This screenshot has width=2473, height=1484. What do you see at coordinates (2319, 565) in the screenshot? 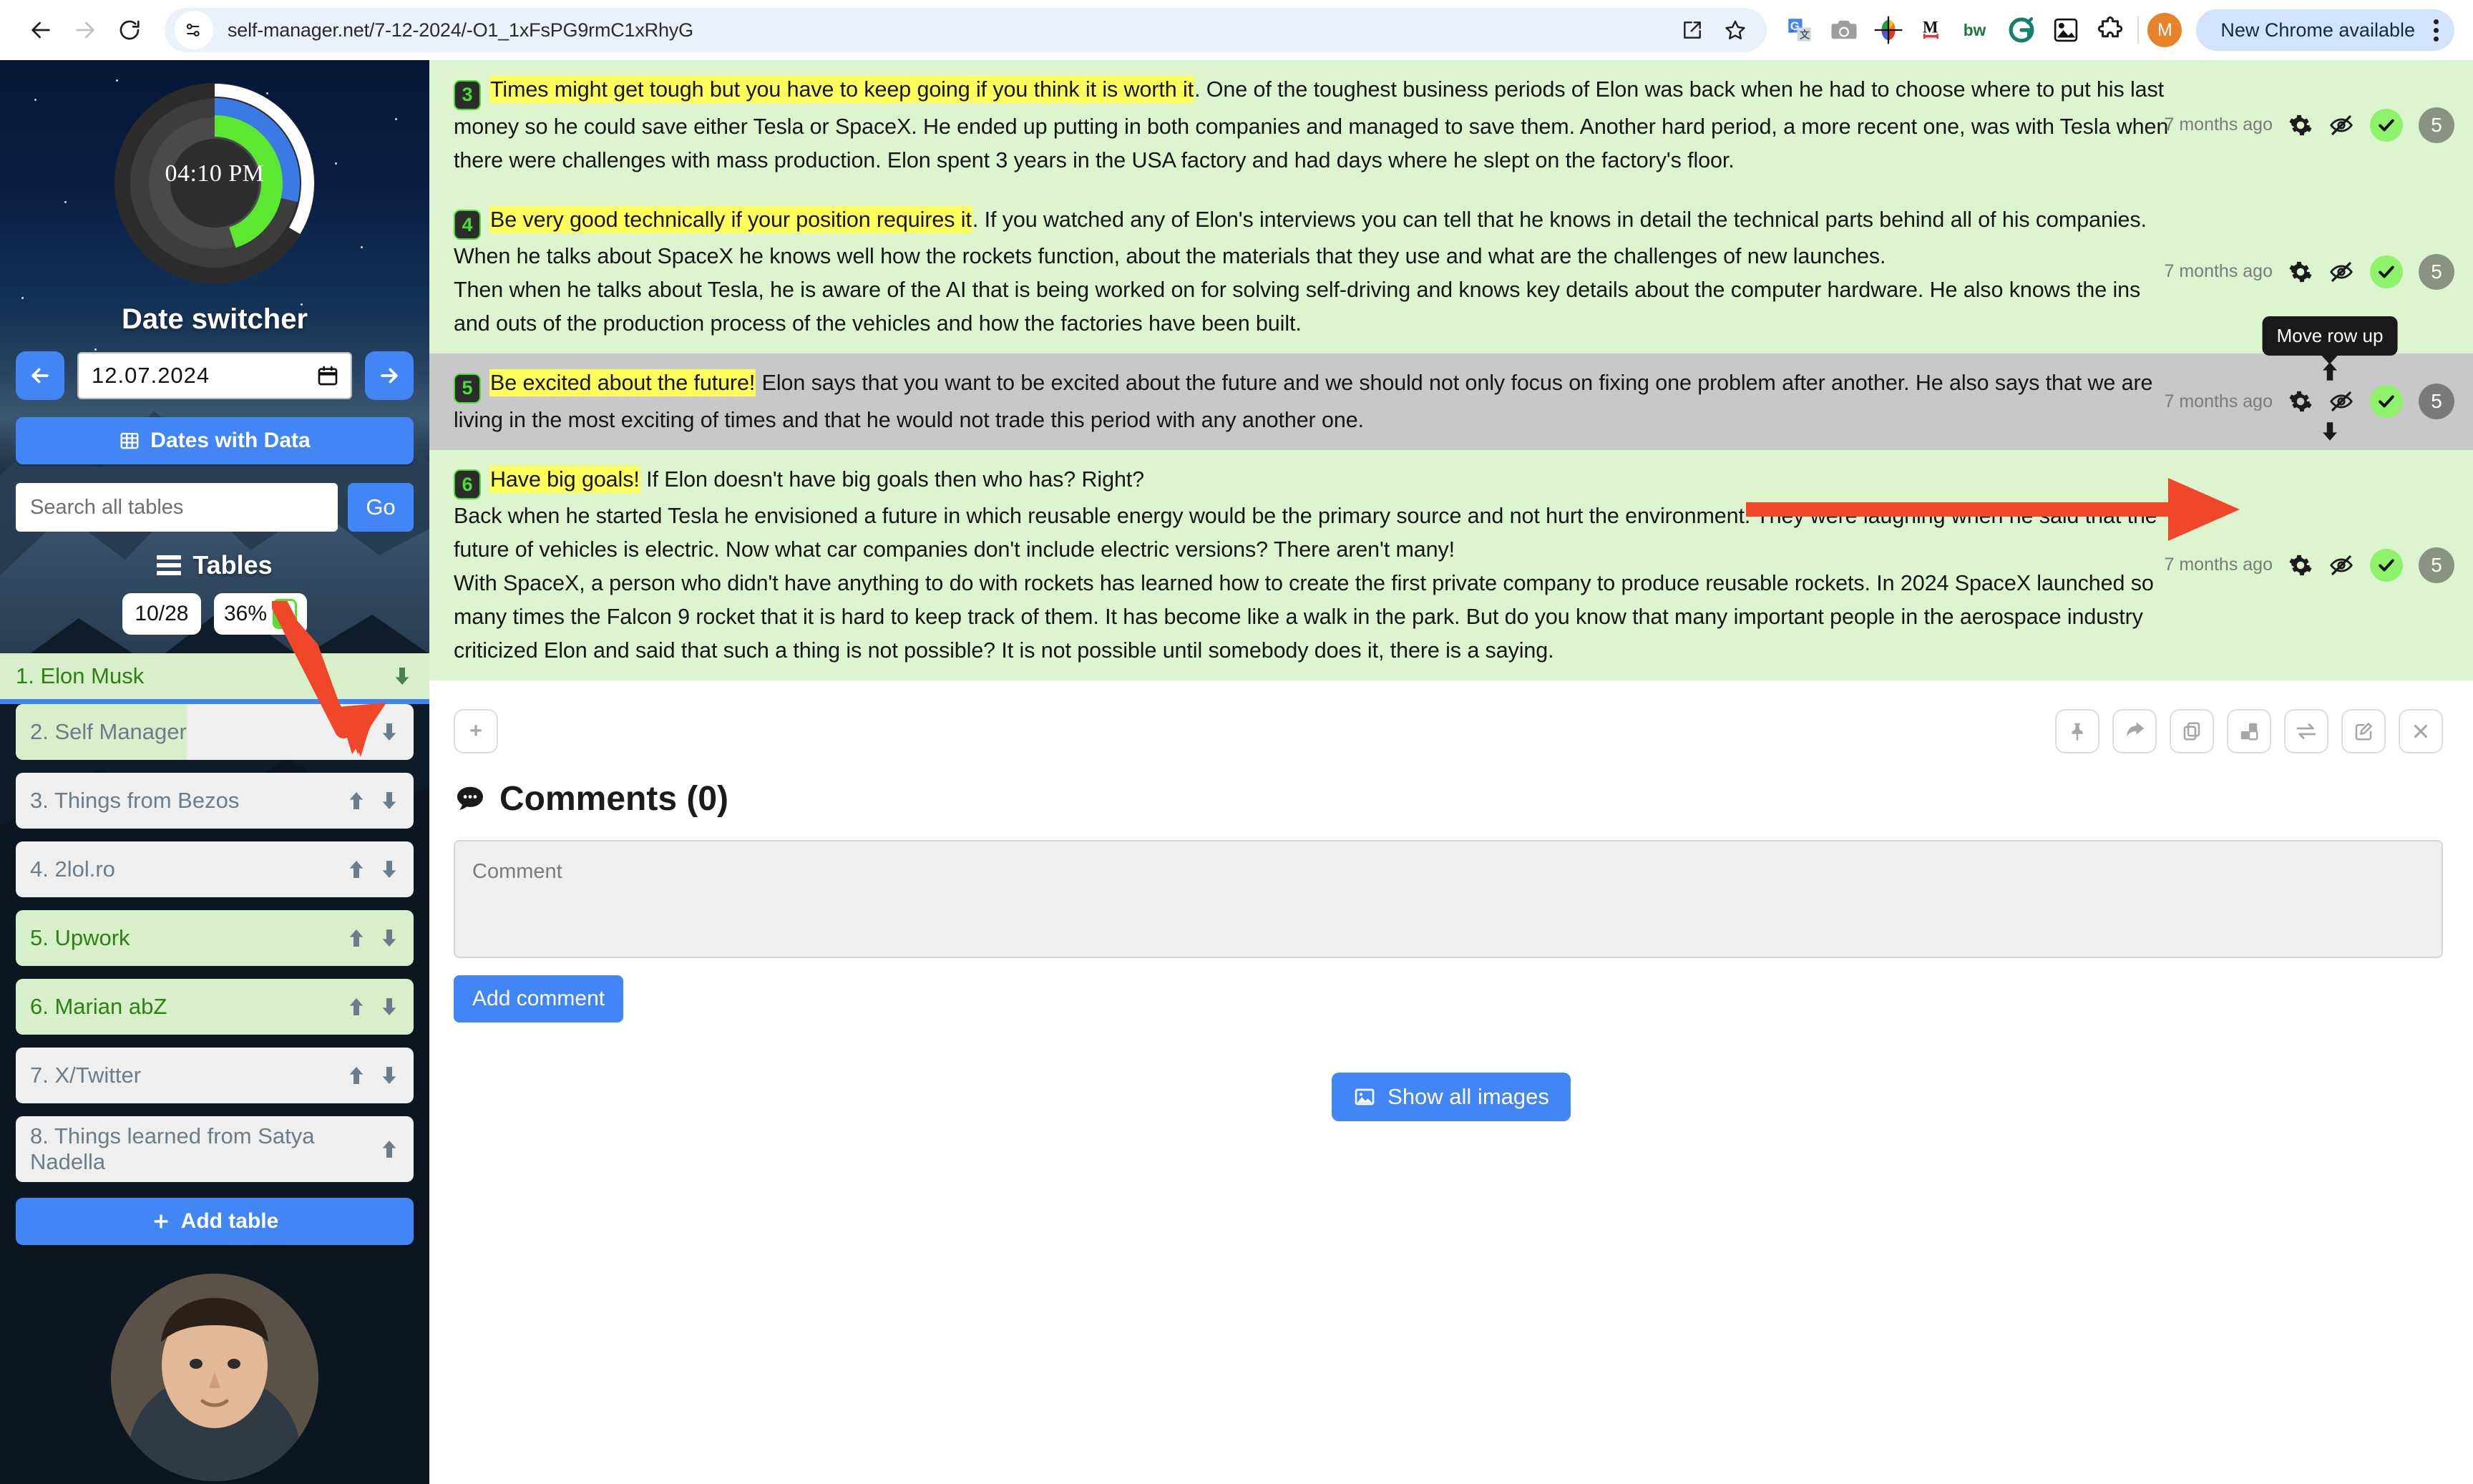
I see `row-controls: 7 months ago 5` at bounding box center [2319, 565].